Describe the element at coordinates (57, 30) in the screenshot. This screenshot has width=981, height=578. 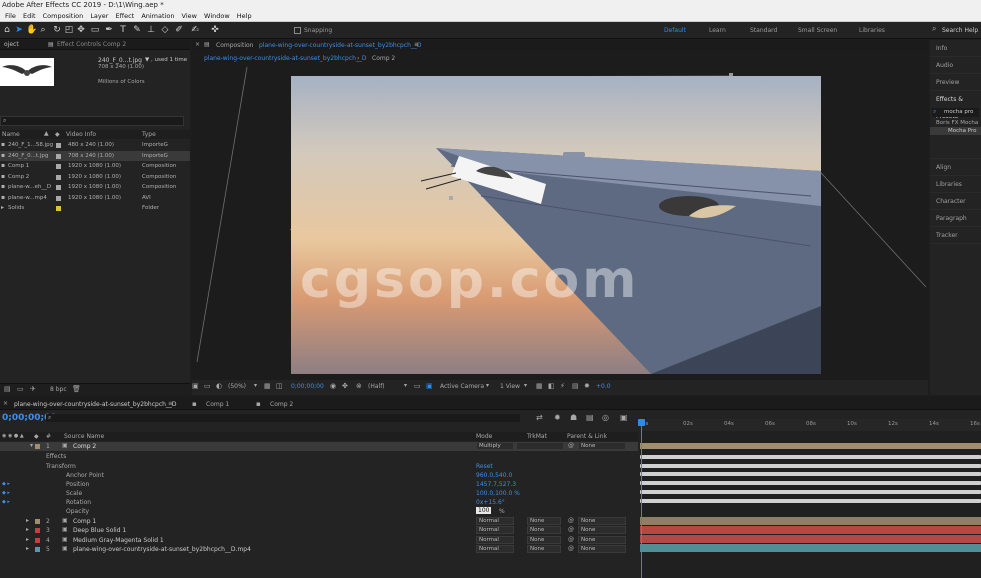
I see `rotate-tool-icon: ↻` at that location.